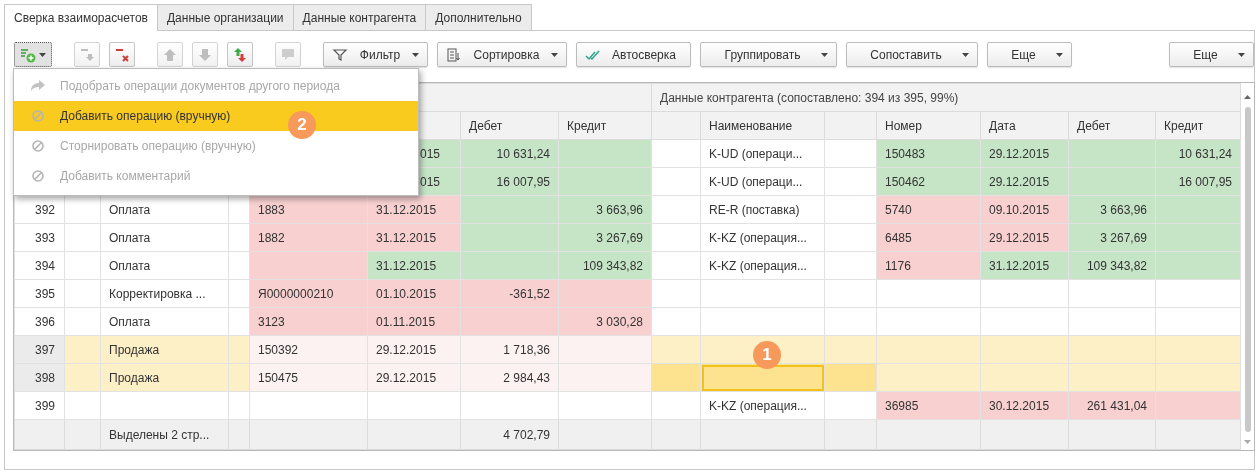 This screenshot has height=472, width=1258. What do you see at coordinates (414, 321) in the screenshot?
I see `table-cell: 01.11.2015` at bounding box center [414, 321].